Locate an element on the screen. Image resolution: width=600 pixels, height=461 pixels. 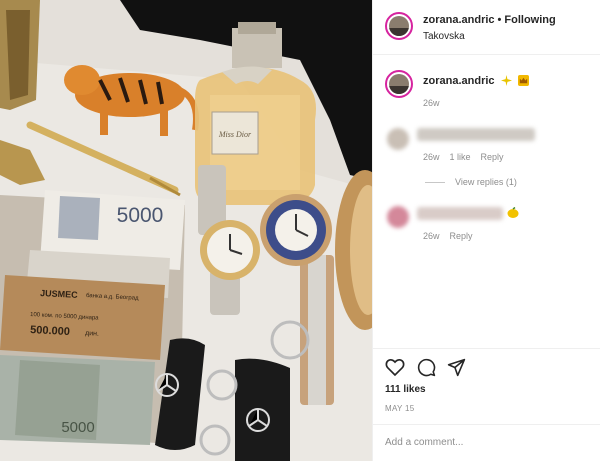
comment-1-blurred-text is located at coordinates (476, 134).